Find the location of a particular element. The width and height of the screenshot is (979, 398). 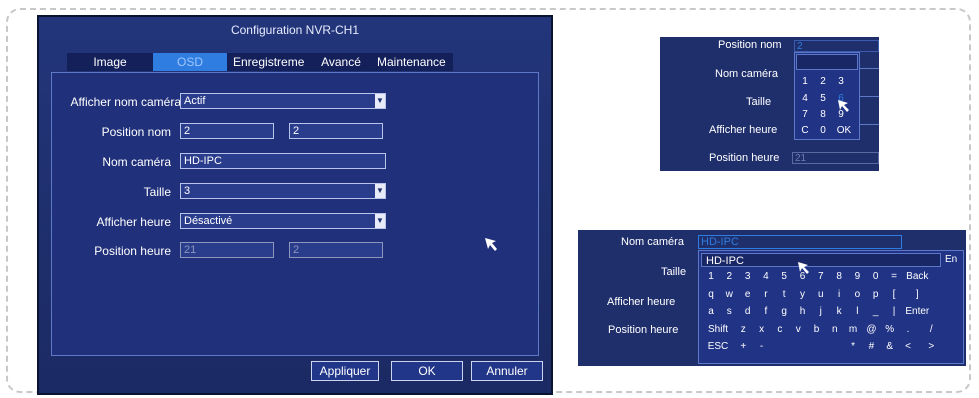

numpad-key: OK is located at coordinates (844, 130).